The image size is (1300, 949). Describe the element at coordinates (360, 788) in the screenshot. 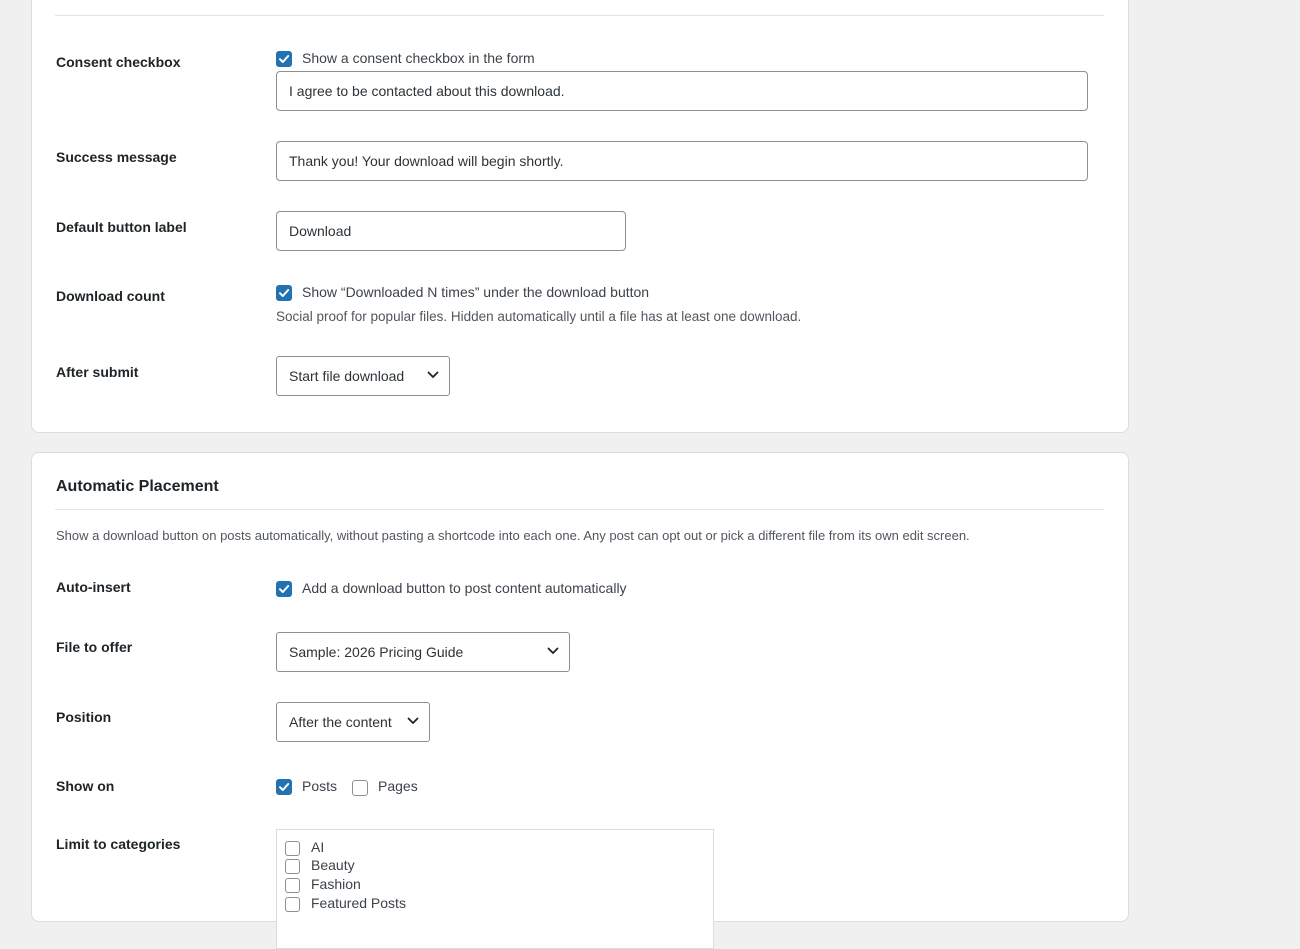

I see `show-on-pages-checkbox` at that location.